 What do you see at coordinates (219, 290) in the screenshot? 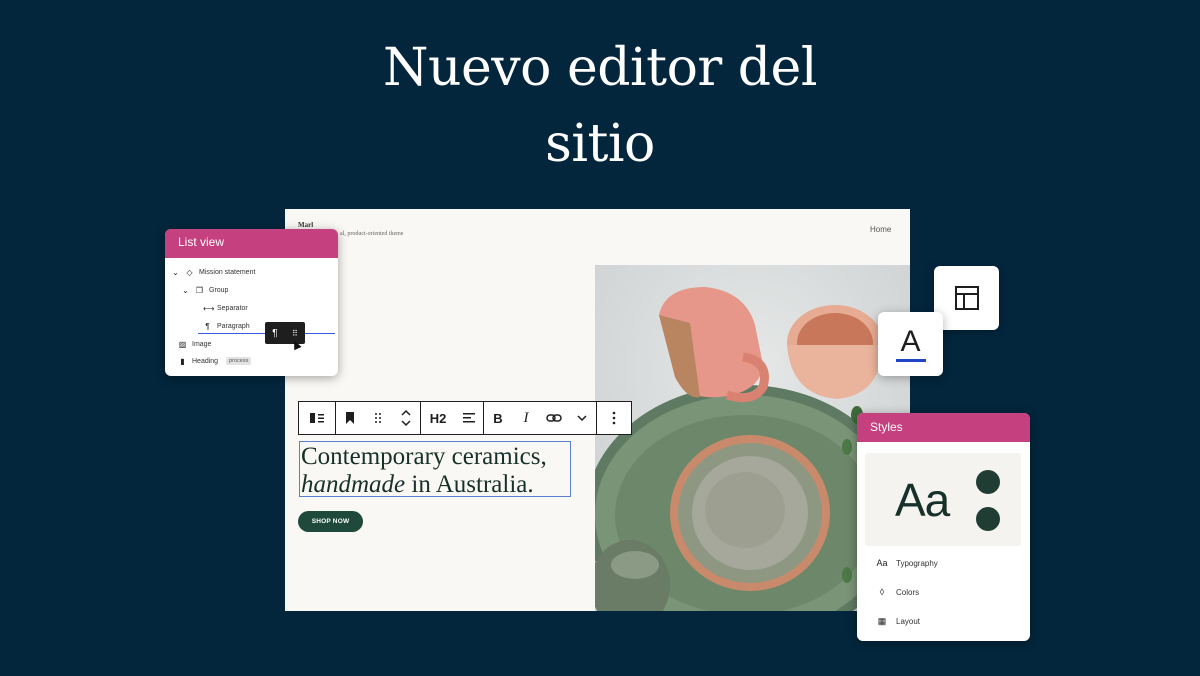
I see `list-item-label: Group` at bounding box center [219, 290].